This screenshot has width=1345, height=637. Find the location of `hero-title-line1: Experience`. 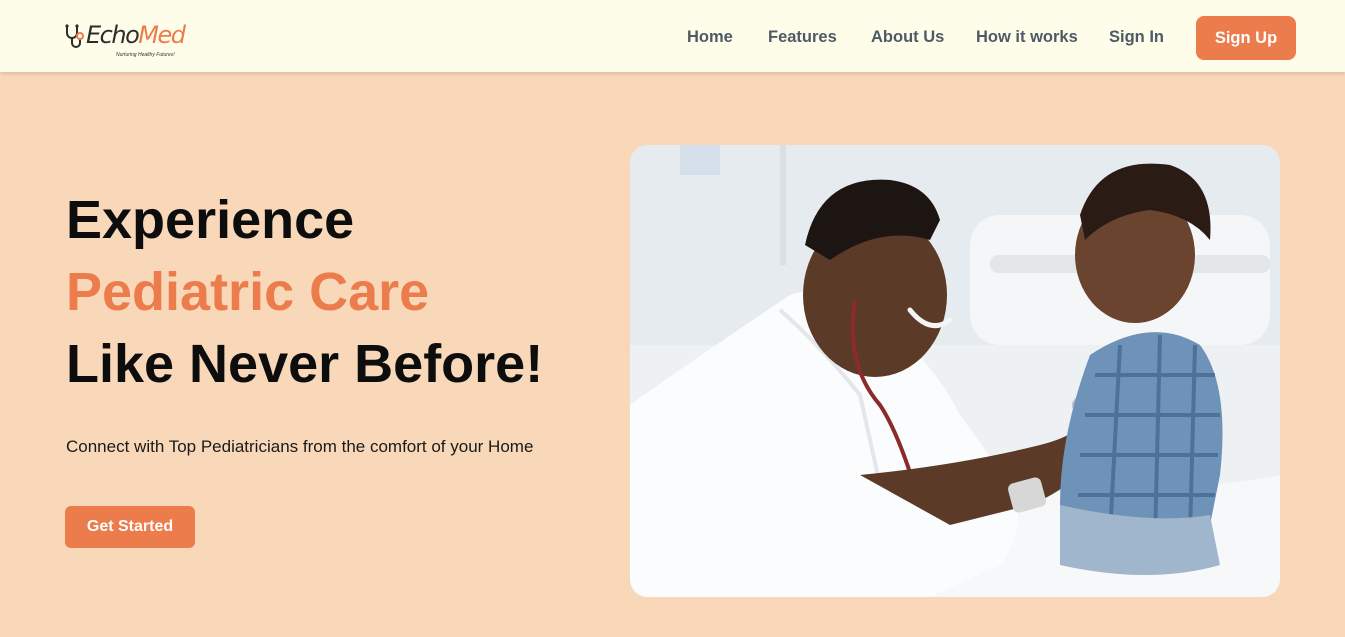

hero-title-line1: Experience is located at coordinates (210, 220).